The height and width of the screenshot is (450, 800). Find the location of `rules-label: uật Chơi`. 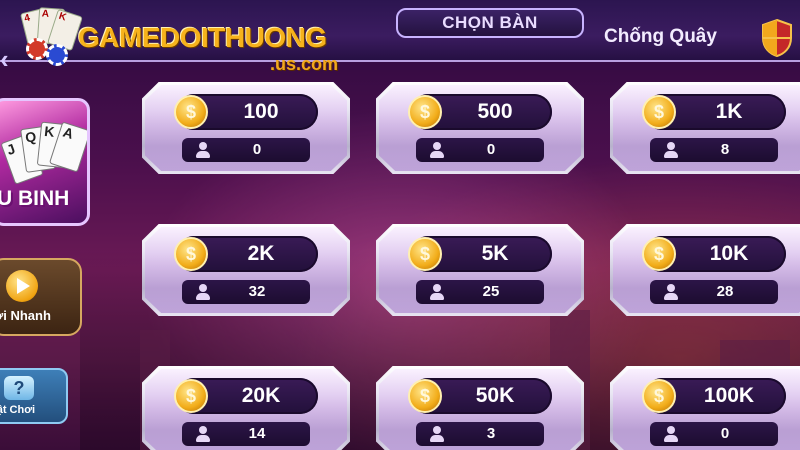

rules-label: uật Chơi is located at coordinates (18, 410).